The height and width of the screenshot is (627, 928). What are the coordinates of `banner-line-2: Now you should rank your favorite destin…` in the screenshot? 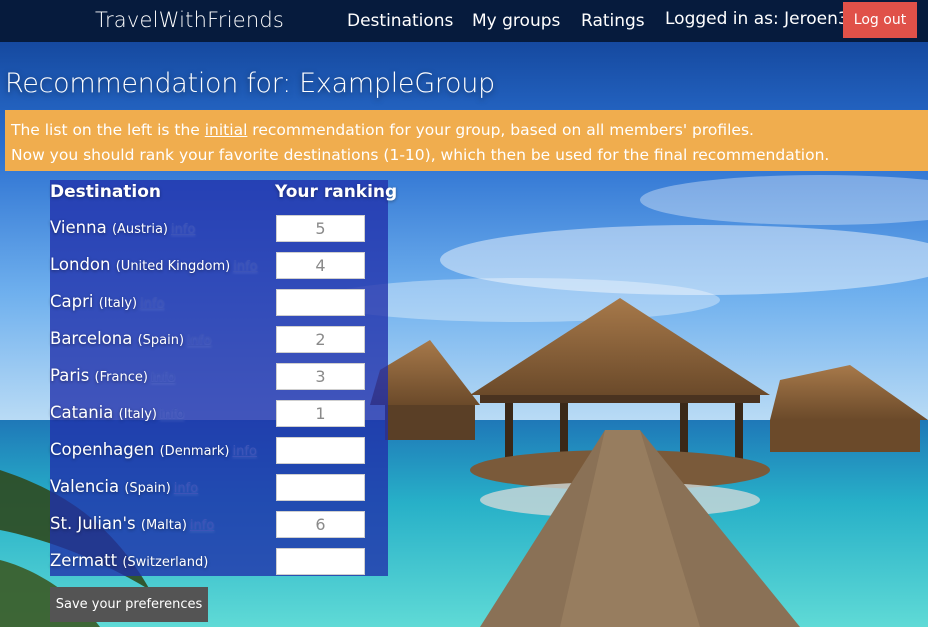 It's located at (420, 155).